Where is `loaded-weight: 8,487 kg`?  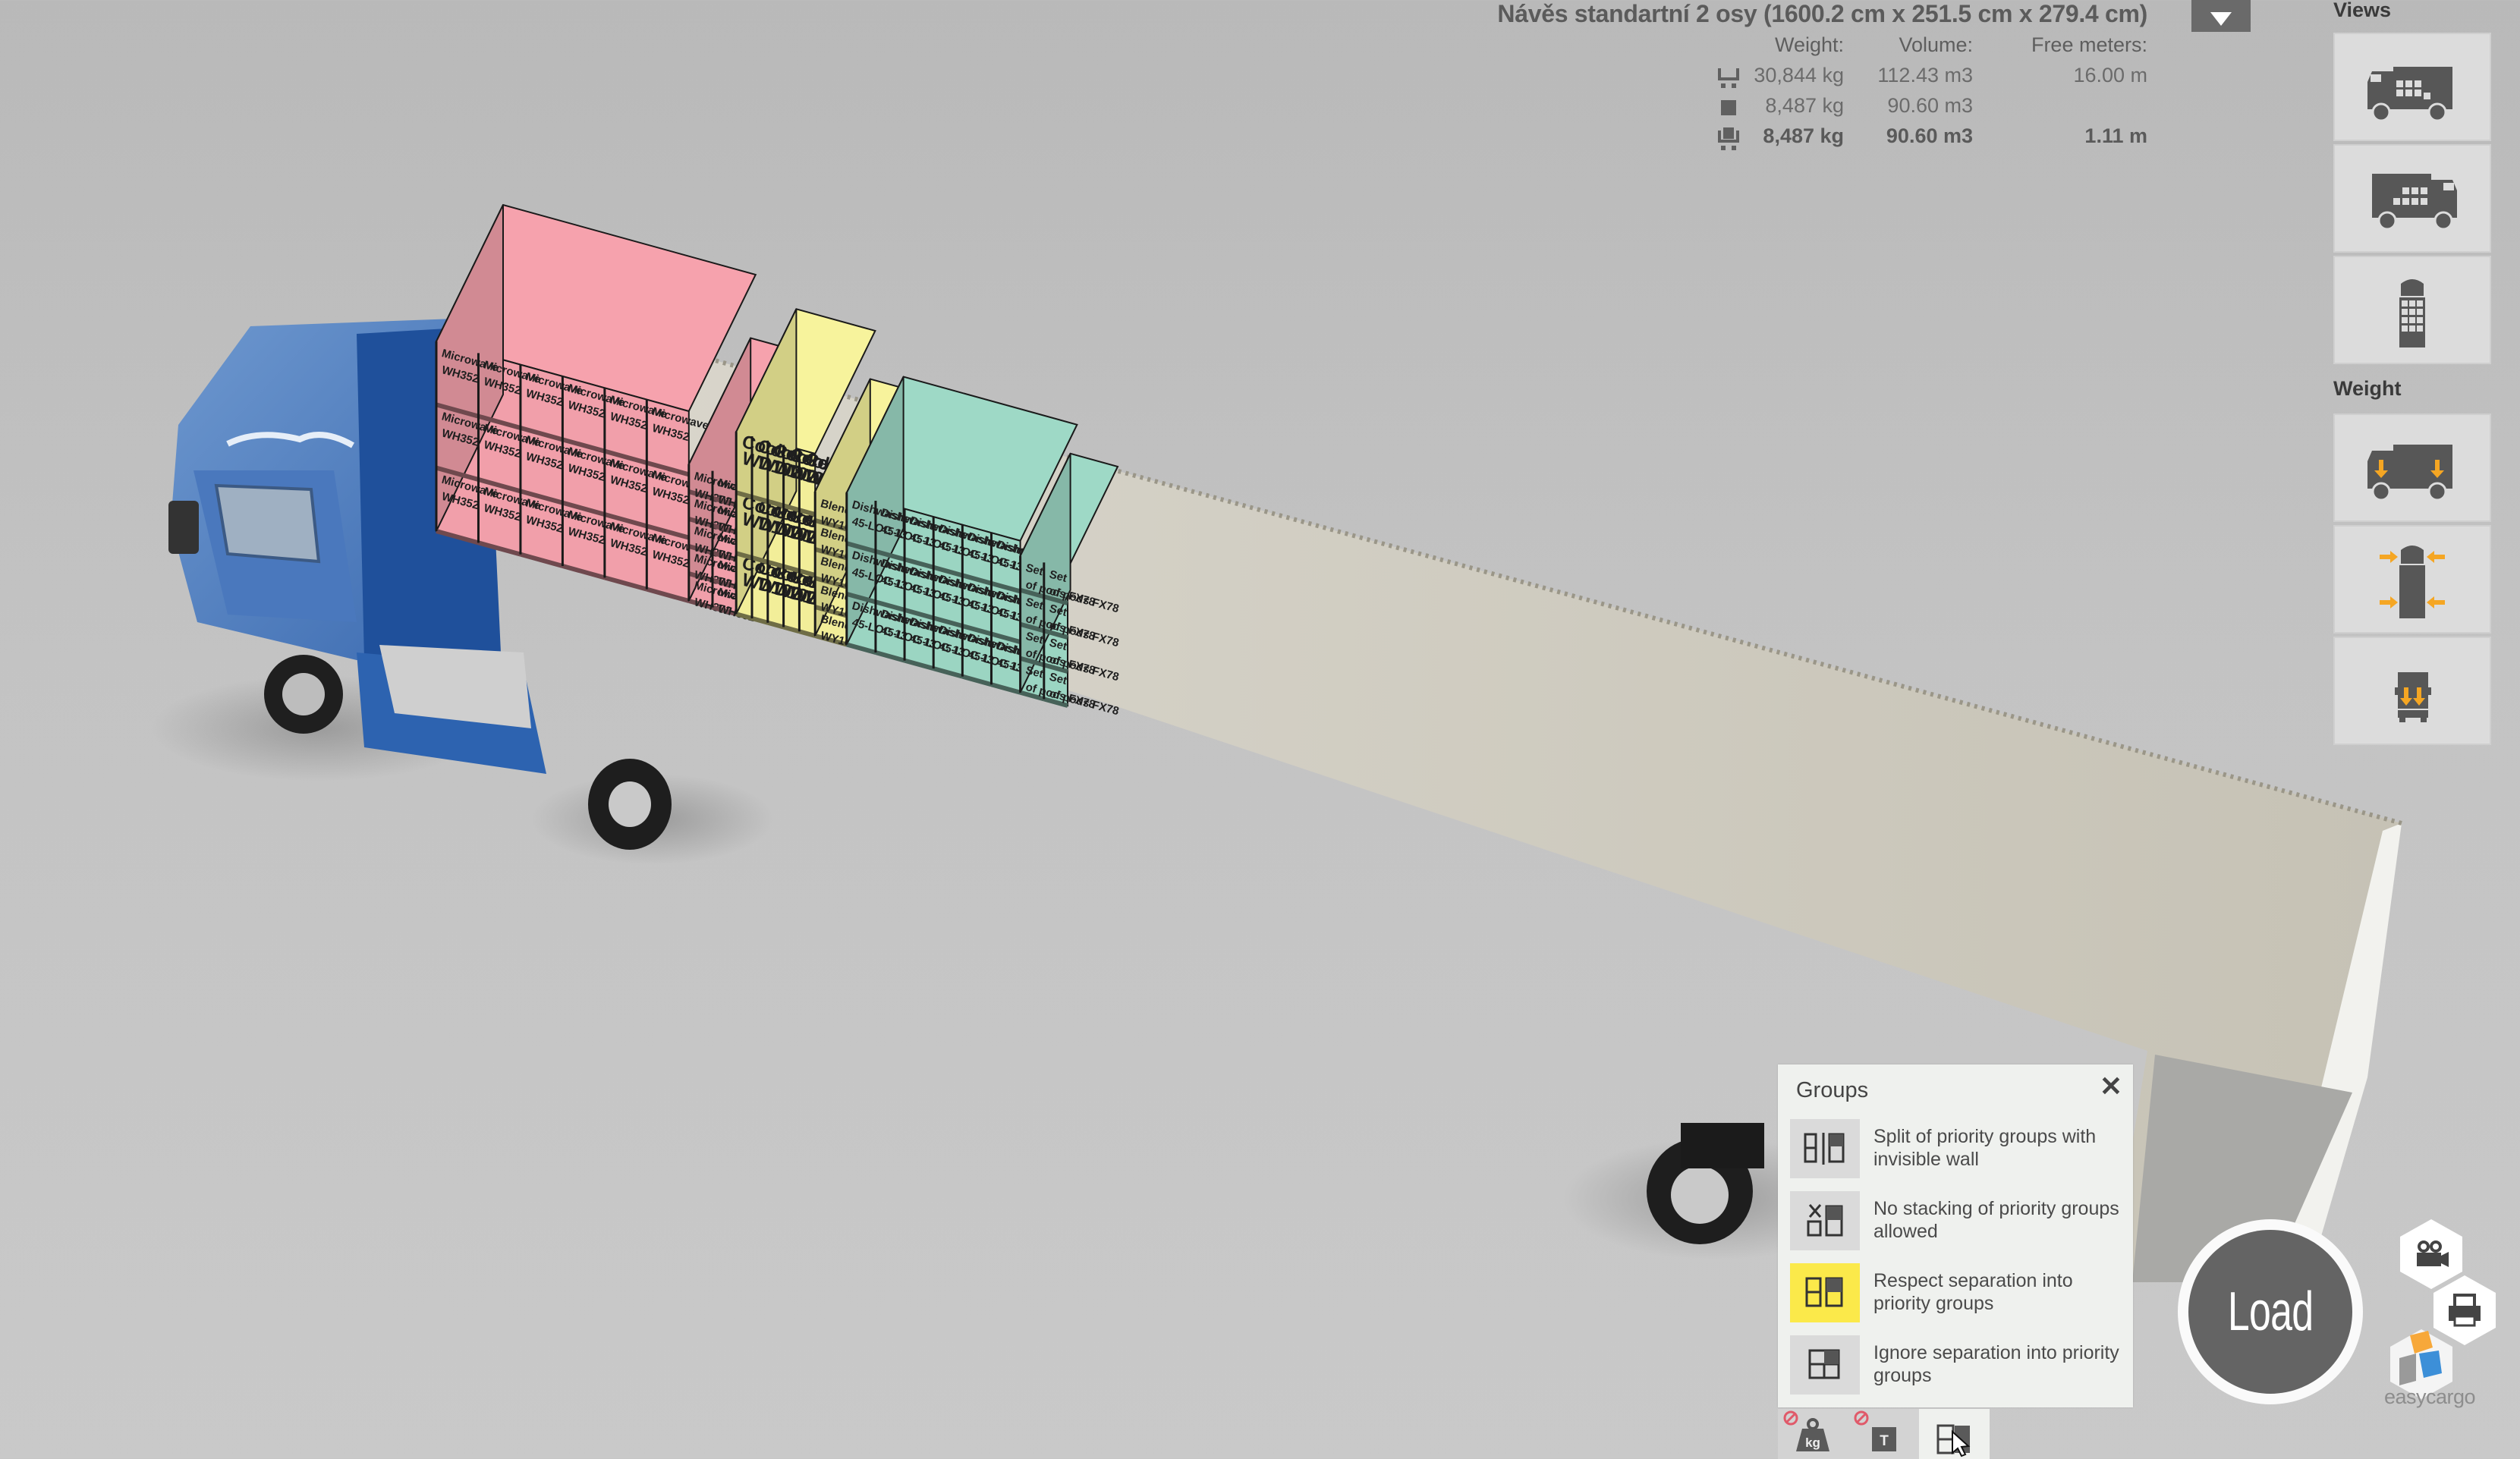
loaded-weight: 8,487 kg is located at coordinates (1803, 135).